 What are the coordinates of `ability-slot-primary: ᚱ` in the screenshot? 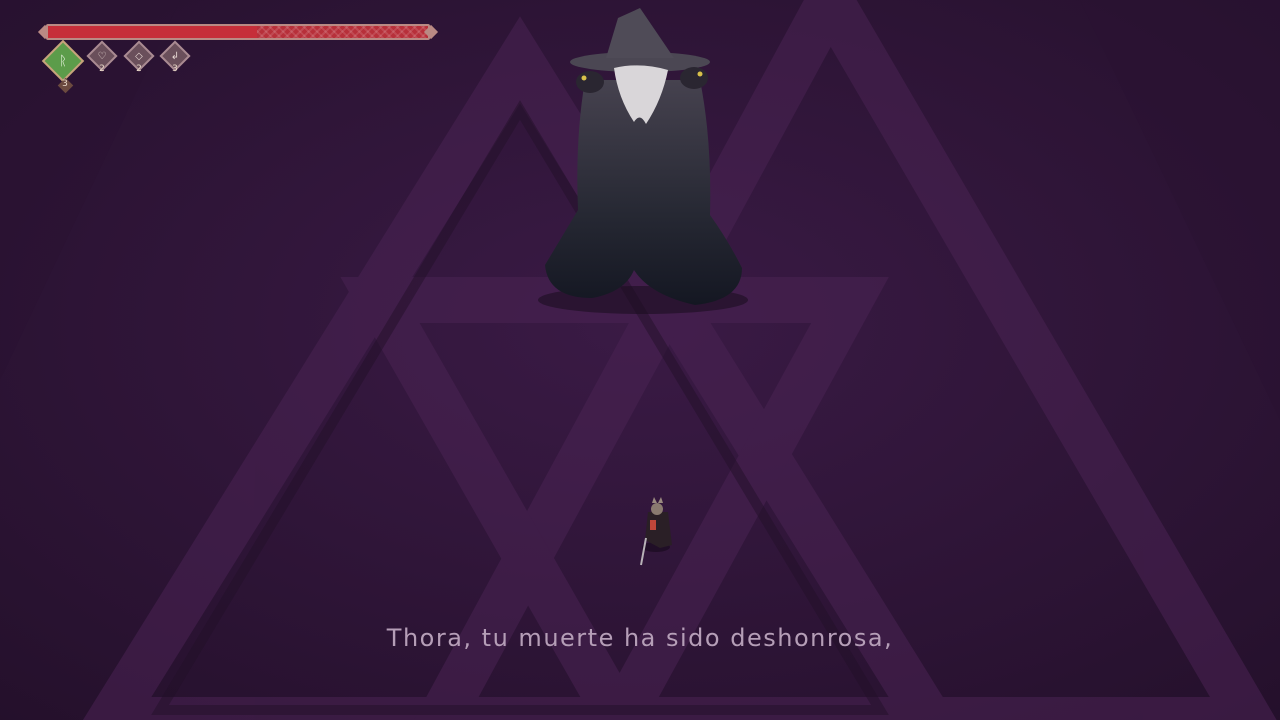 It's located at (63, 61).